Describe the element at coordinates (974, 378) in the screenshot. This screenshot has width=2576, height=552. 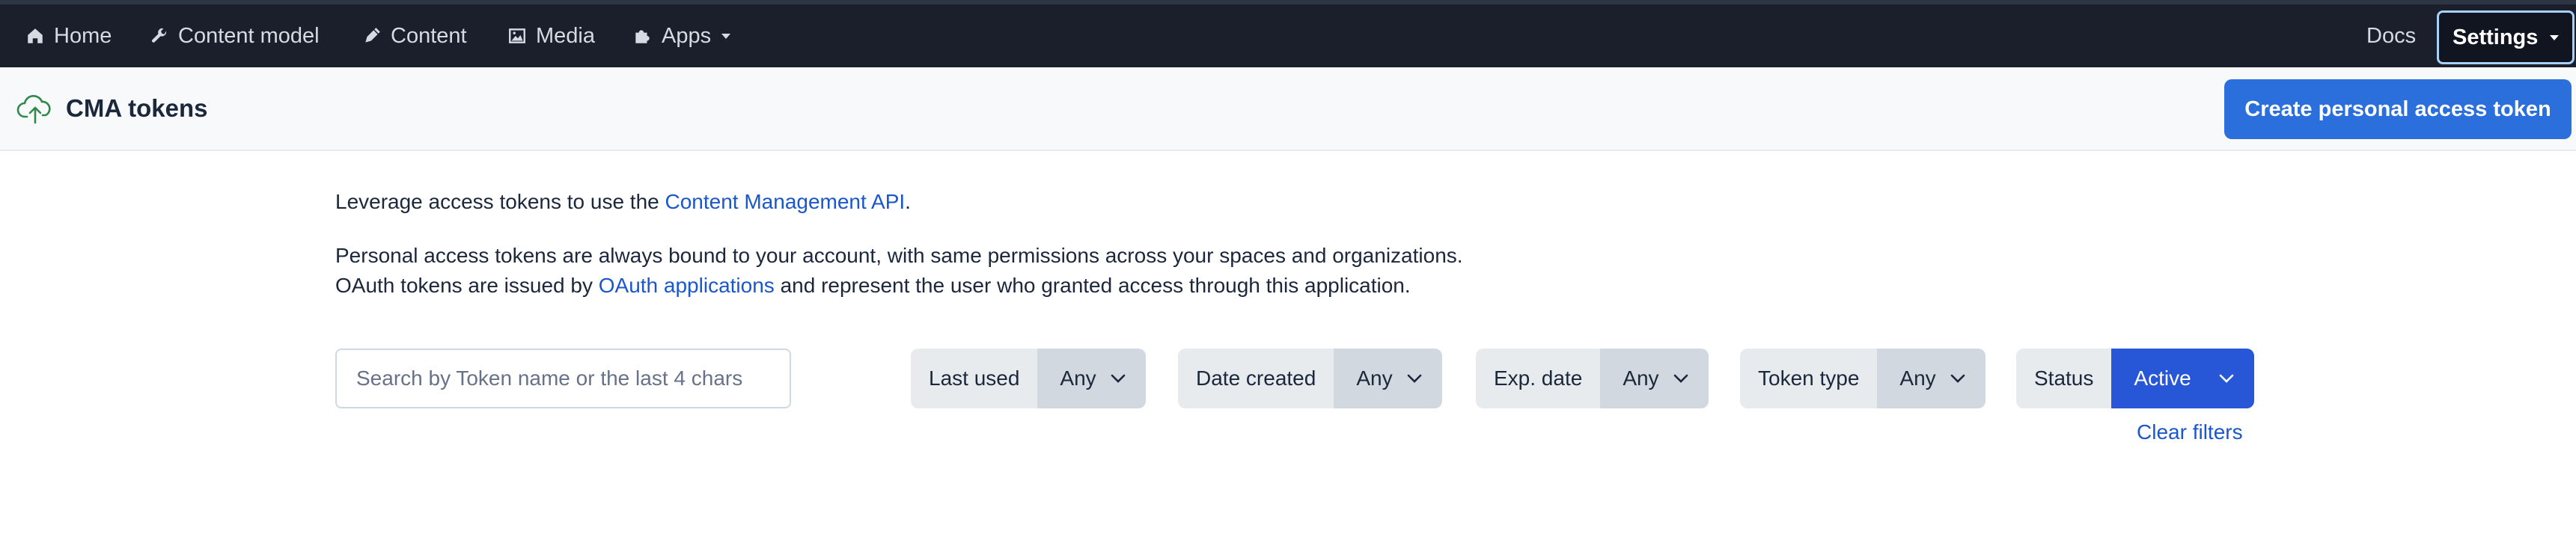
I see `filter-label: Last used` at that location.